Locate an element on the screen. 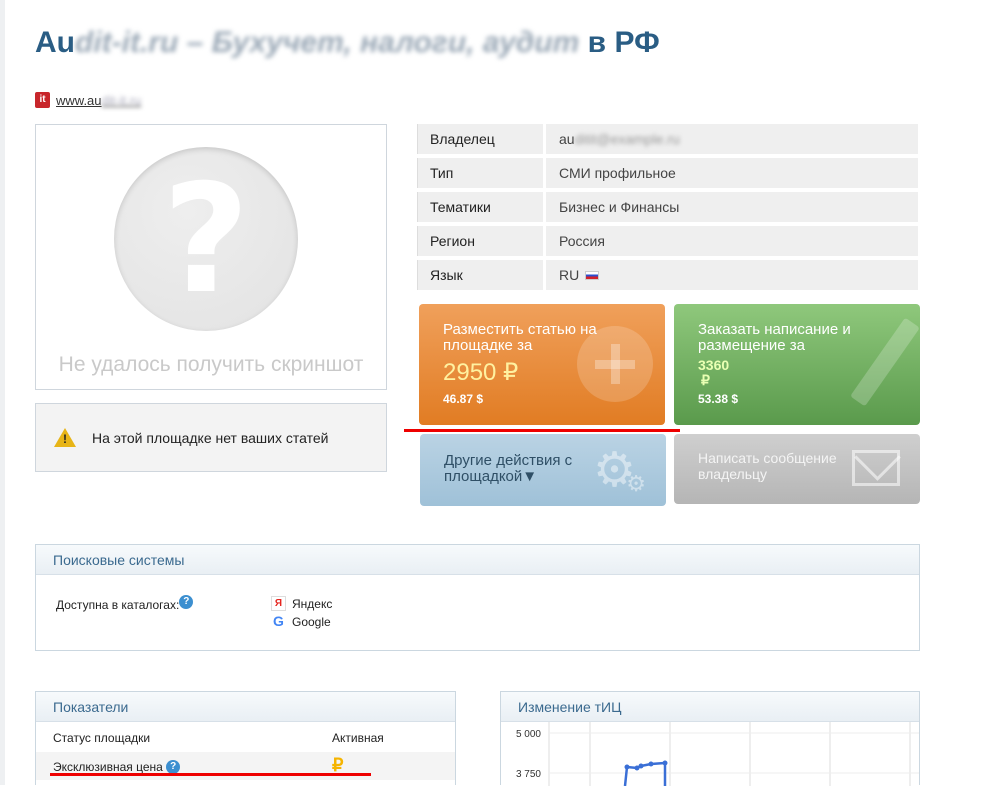  order-writing-price: 3360 ₽ is located at coordinates (714, 372).